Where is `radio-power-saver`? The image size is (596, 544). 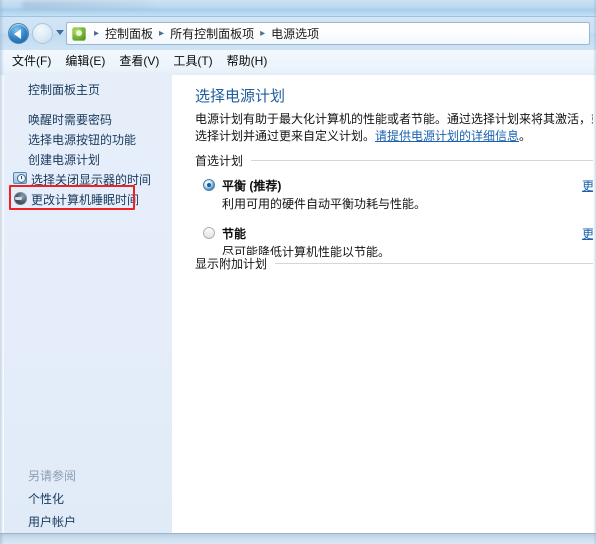
radio-power-saver is located at coordinates (209, 233).